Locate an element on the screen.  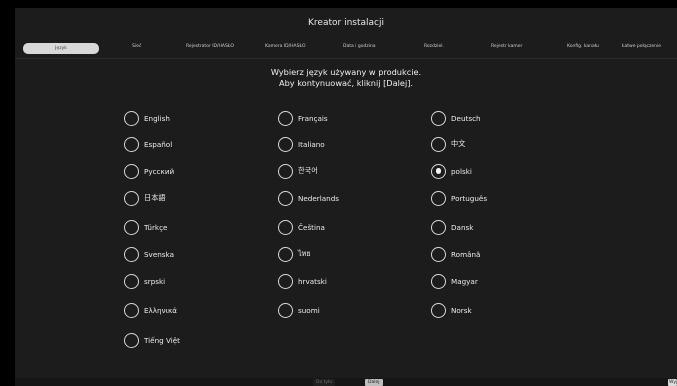
language-label: 한국어 is located at coordinates (308, 170).